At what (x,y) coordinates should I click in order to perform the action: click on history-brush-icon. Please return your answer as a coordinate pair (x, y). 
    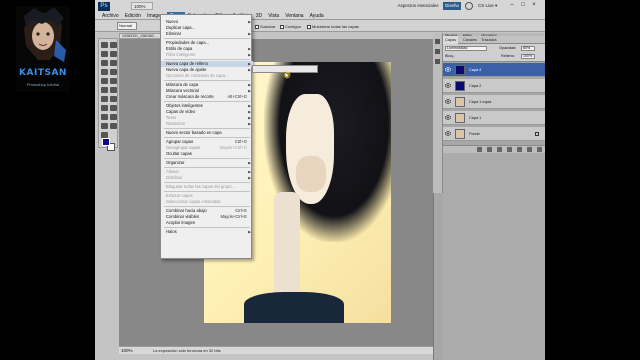
    Looking at the image, I should click on (113, 81).